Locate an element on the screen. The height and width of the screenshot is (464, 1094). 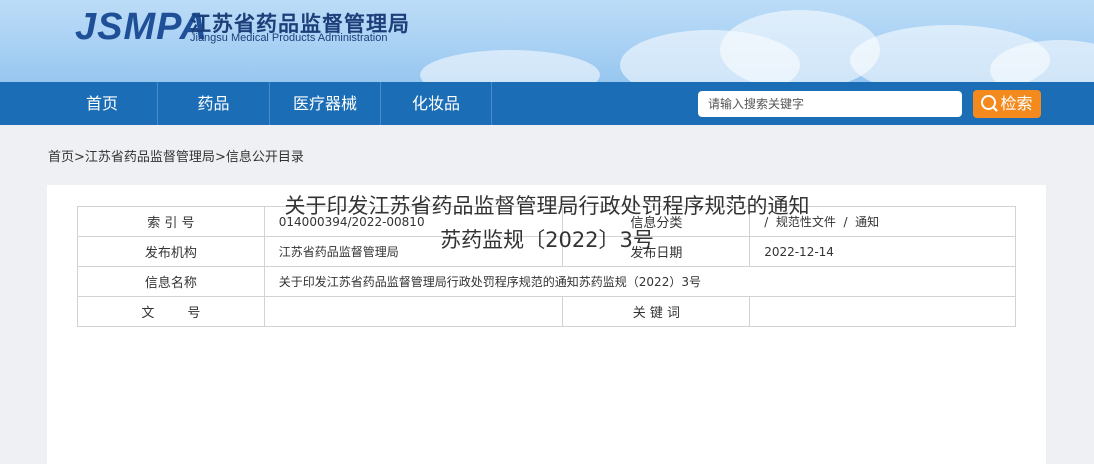
nav-divider is located at coordinates (491, 103).